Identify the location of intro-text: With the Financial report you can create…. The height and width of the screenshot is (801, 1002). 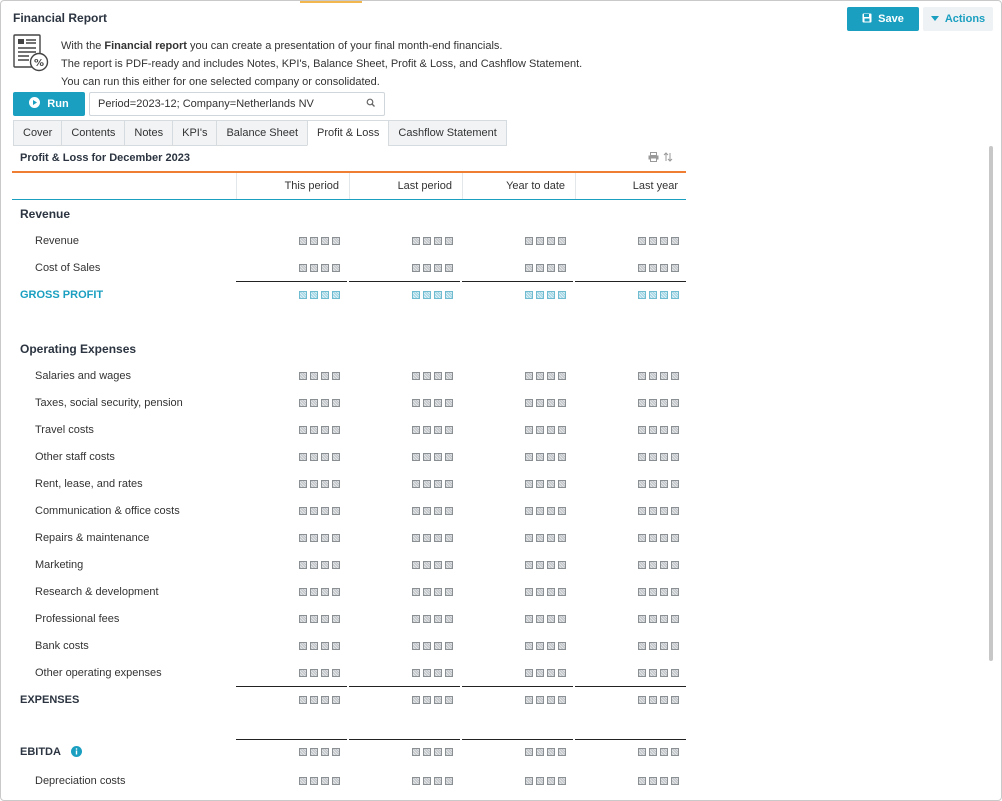
(321, 64).